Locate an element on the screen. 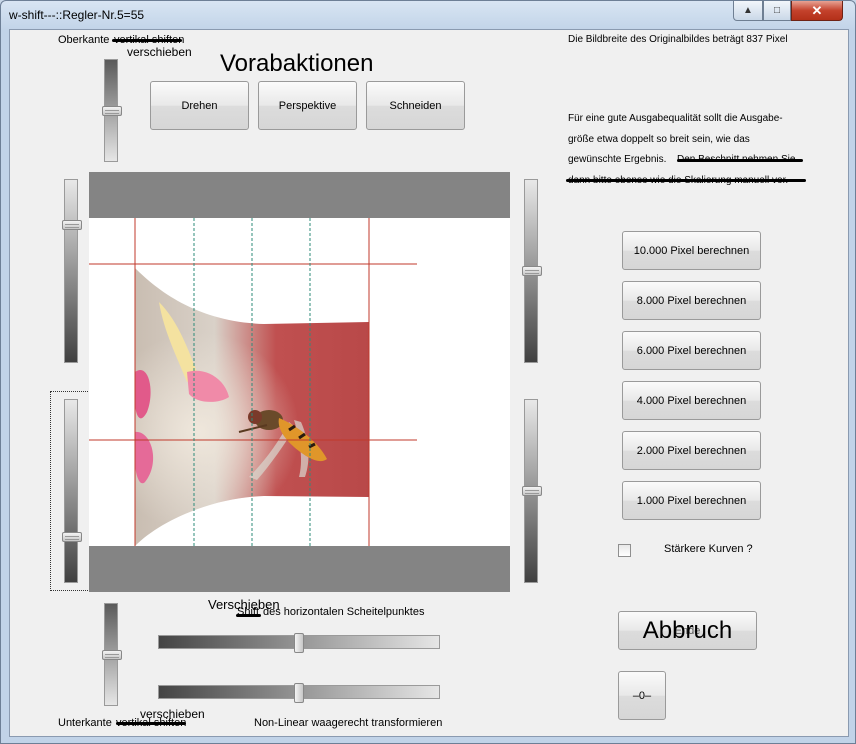 The height and width of the screenshot is (744, 856). calc-4000-button: 4.000 Pixel berechnen is located at coordinates (691, 400).